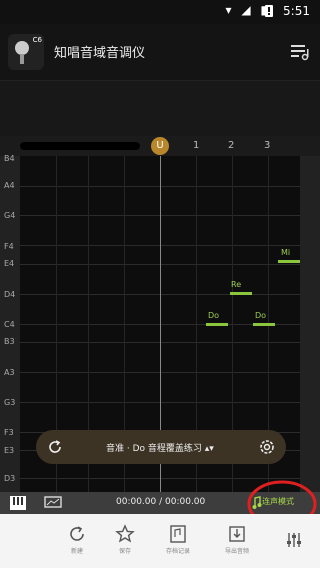 The width and height of the screenshot is (320, 568). I want to click on nav-item-archive: 存档记录, so click(178, 541).